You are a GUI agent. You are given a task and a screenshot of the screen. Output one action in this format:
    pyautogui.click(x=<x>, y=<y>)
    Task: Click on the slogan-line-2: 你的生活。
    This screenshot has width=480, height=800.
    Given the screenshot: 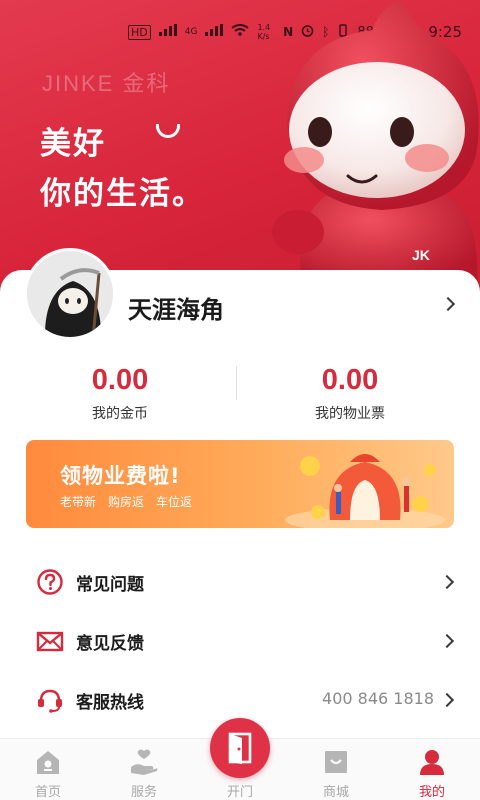 What is the action you would take?
    pyautogui.click(x=122, y=194)
    